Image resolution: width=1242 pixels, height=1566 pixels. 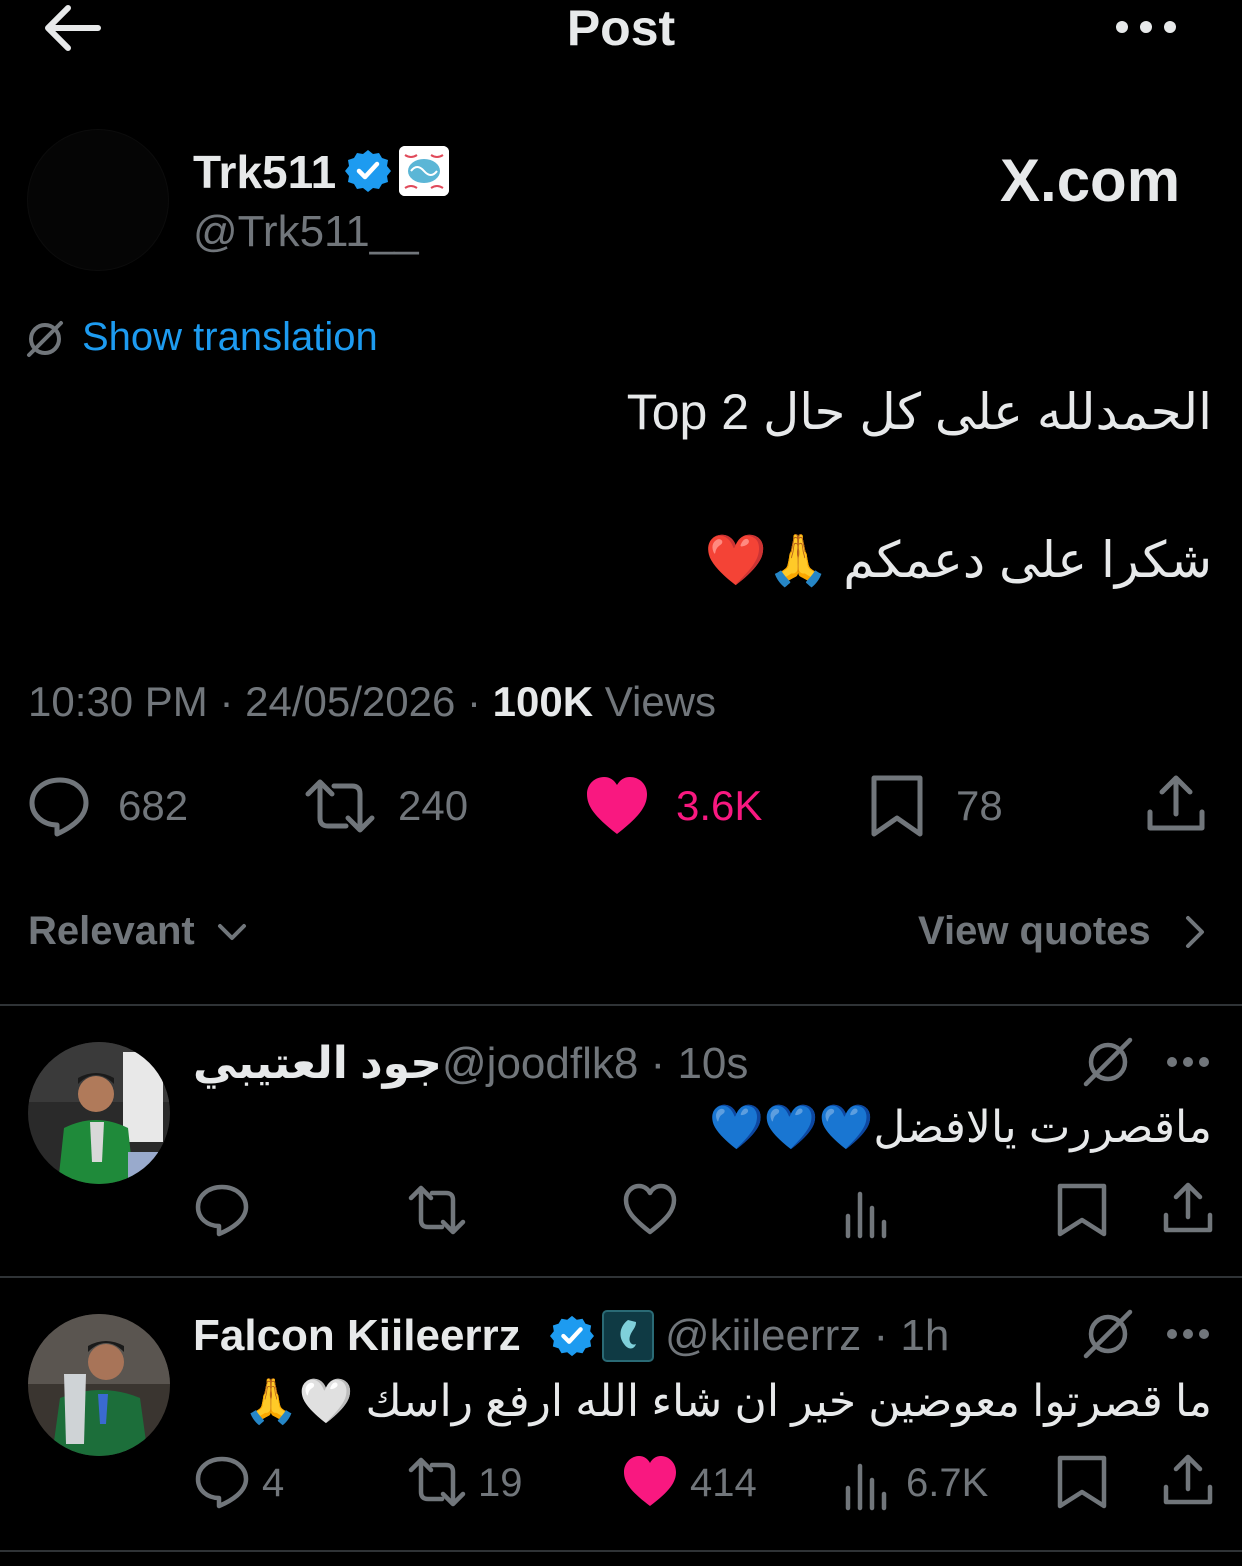 I want to click on like-count: 3.6K, so click(x=719, y=805).